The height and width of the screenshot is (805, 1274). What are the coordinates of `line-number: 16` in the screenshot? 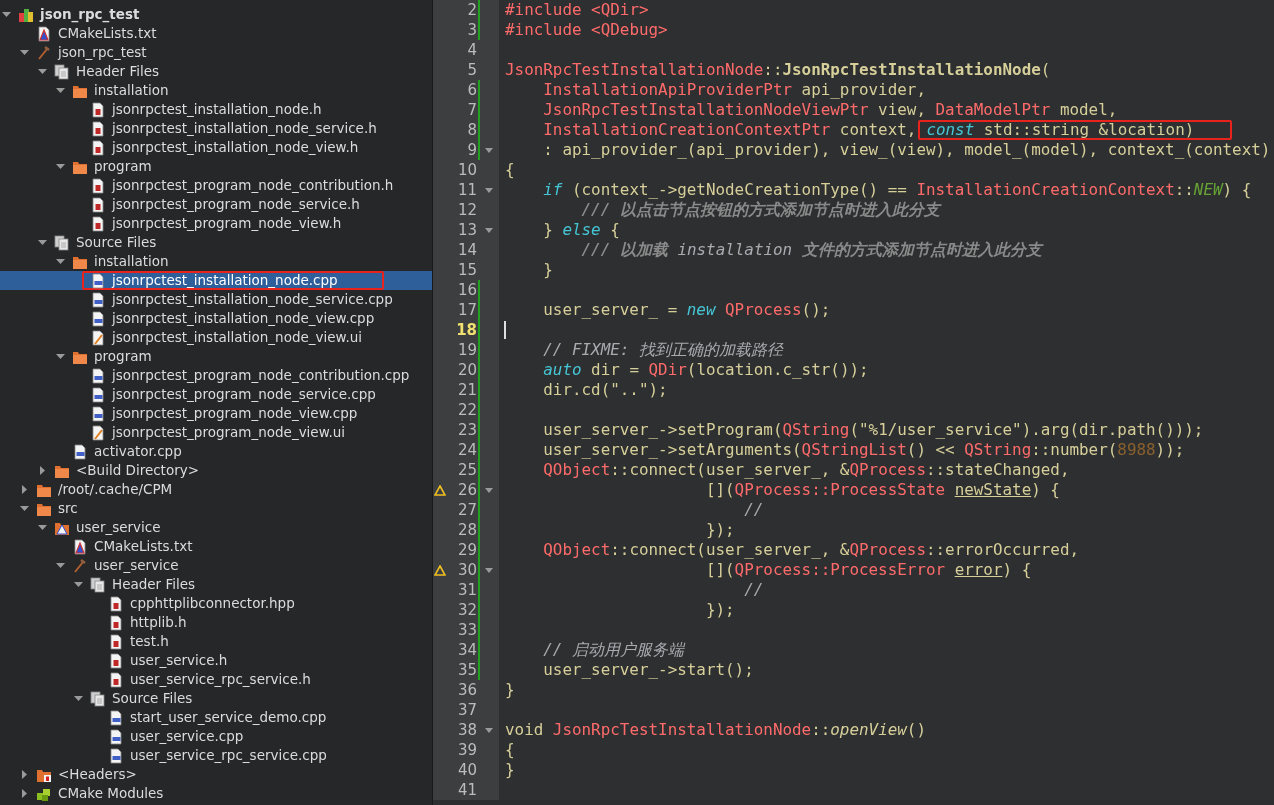 It's located at (466, 290).